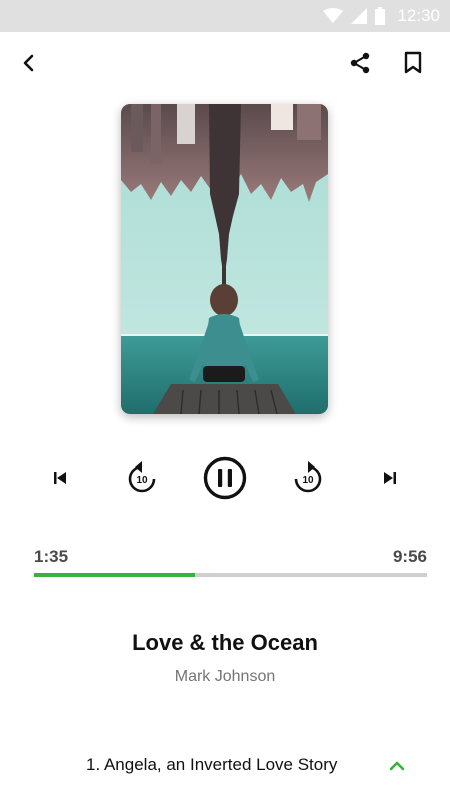 This screenshot has height=800, width=450. What do you see at coordinates (225, 63) in the screenshot?
I see `top-app-bar` at bounding box center [225, 63].